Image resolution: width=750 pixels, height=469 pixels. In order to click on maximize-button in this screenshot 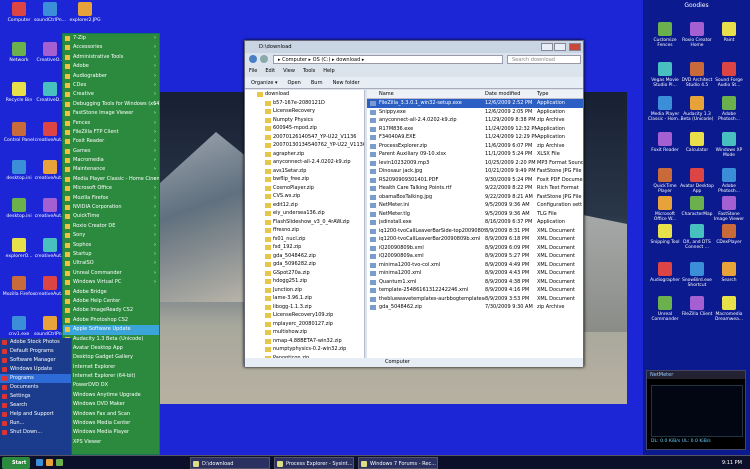, I will do `click(560, 47)`.